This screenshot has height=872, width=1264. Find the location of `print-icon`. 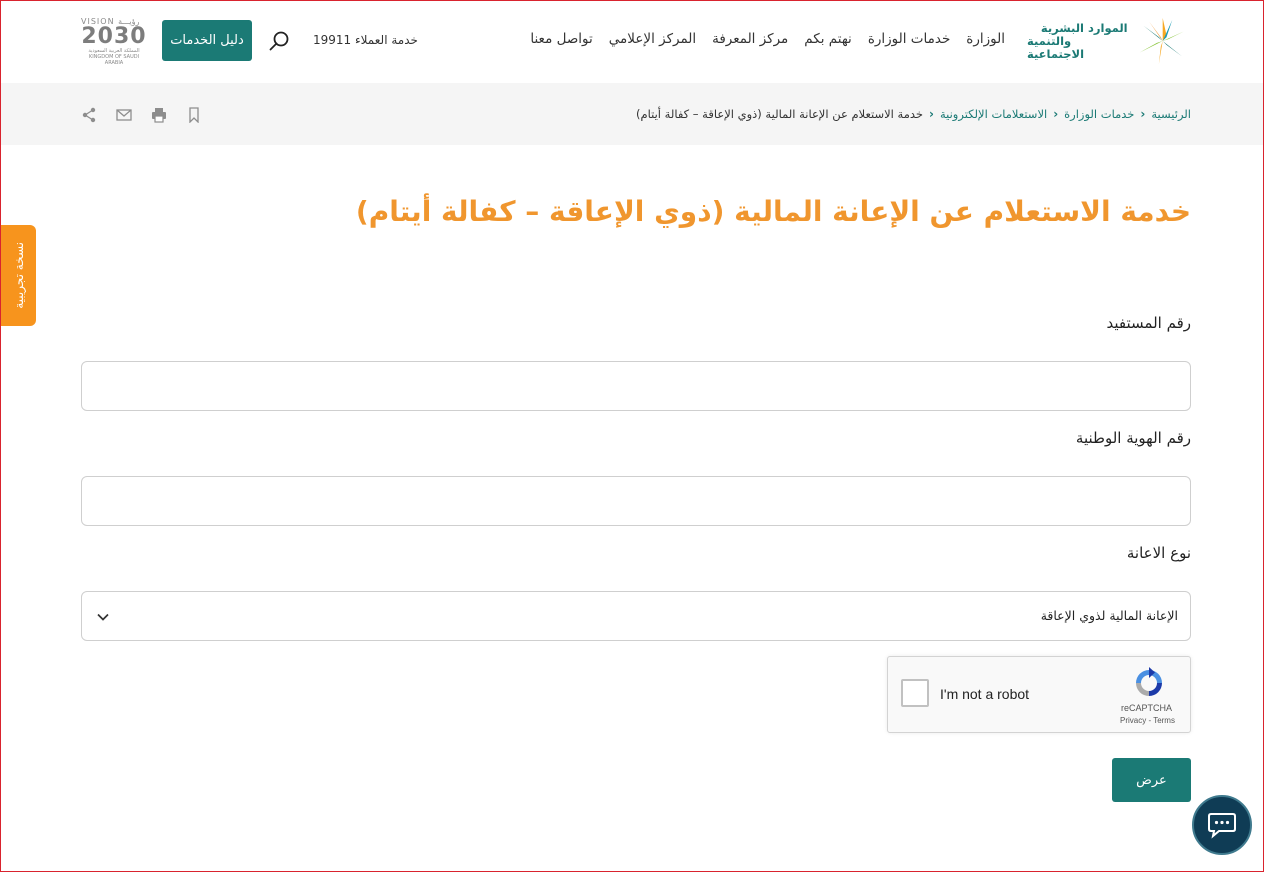

print-icon is located at coordinates (159, 115).